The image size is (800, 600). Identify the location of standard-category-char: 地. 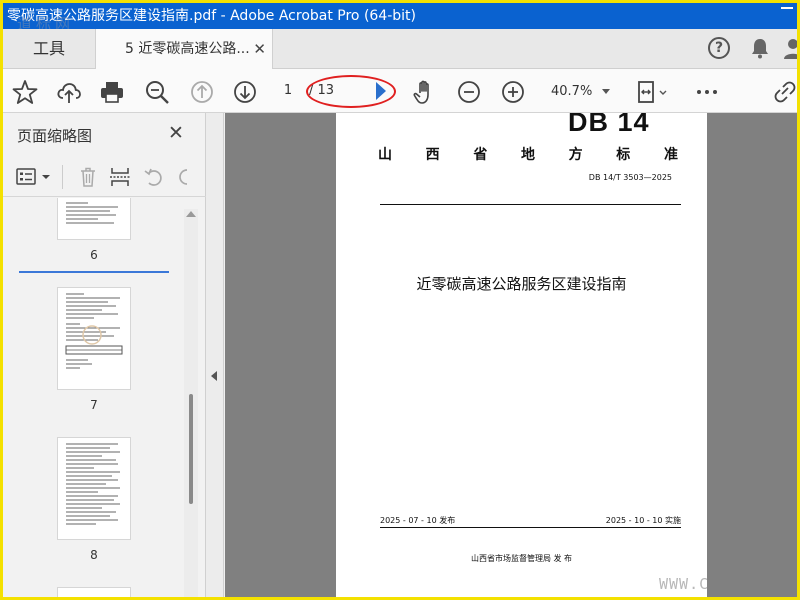
(527, 155).